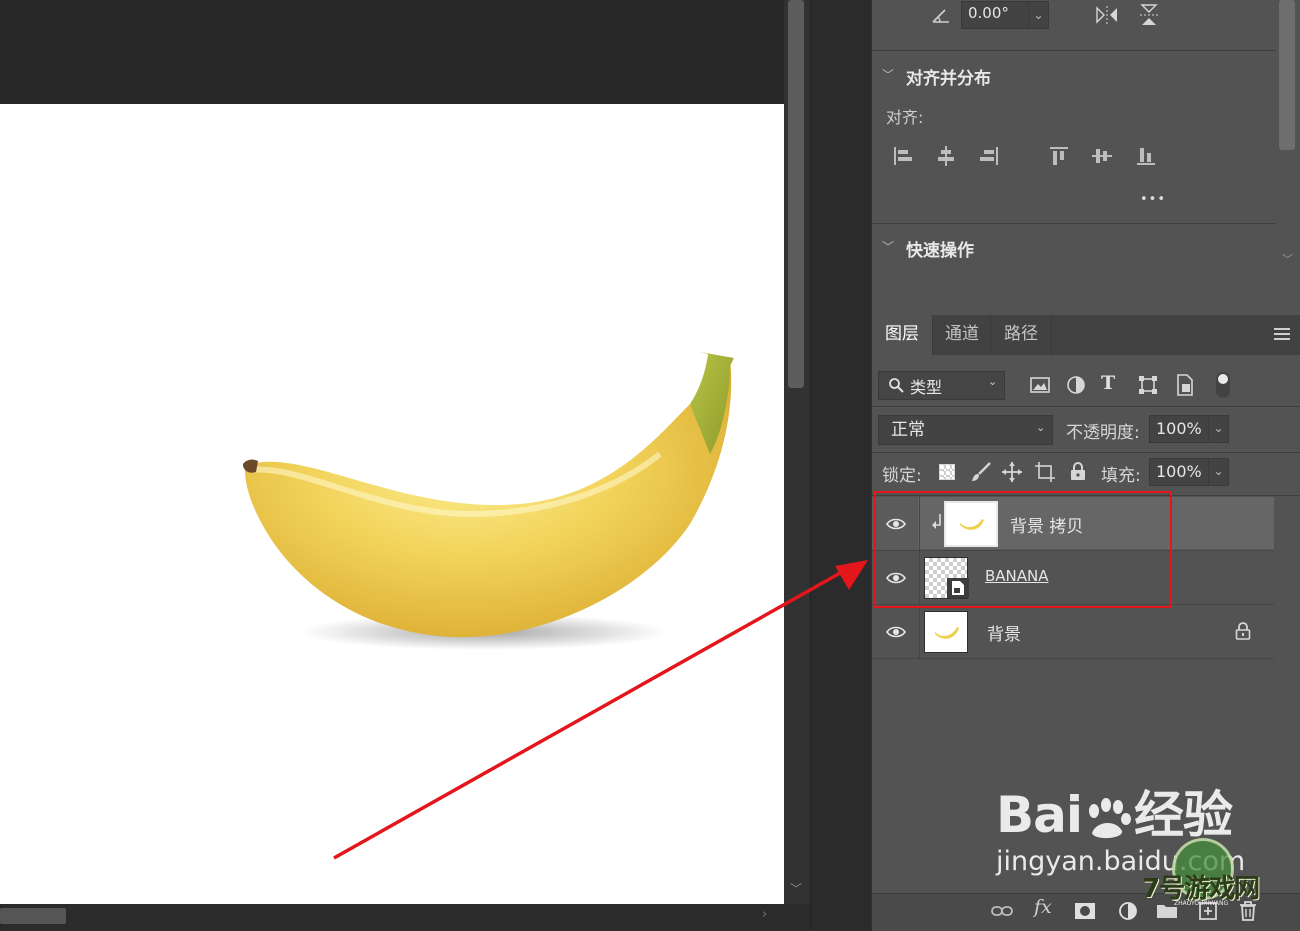 Image resolution: width=1300 pixels, height=931 pixels. What do you see at coordinates (1153, 199) in the screenshot?
I see `more-options-button: •••` at bounding box center [1153, 199].